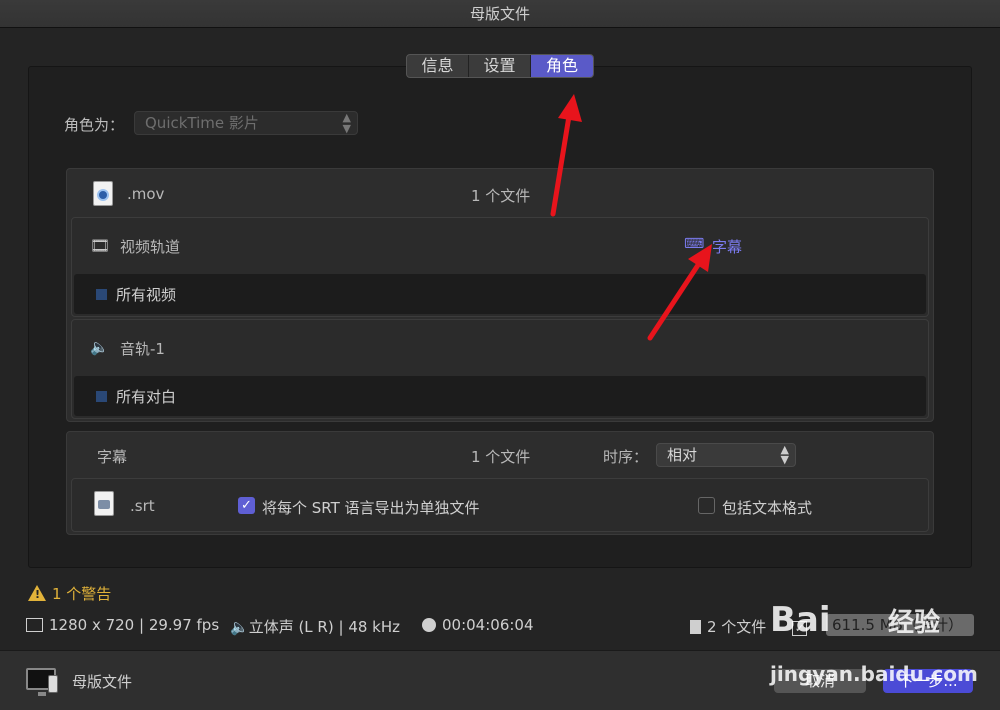 This screenshot has width=1000, height=710. Describe the element at coordinates (737, 627) in the screenshot. I see `file-count-value: 2 个文件` at that location.